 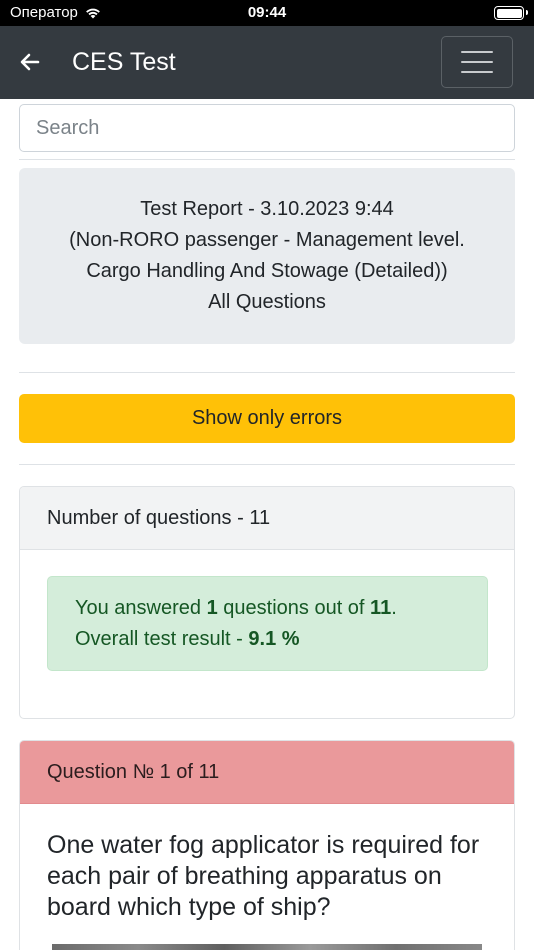 What do you see at coordinates (212, 608) in the screenshot?
I see `answered-count: 1` at bounding box center [212, 608].